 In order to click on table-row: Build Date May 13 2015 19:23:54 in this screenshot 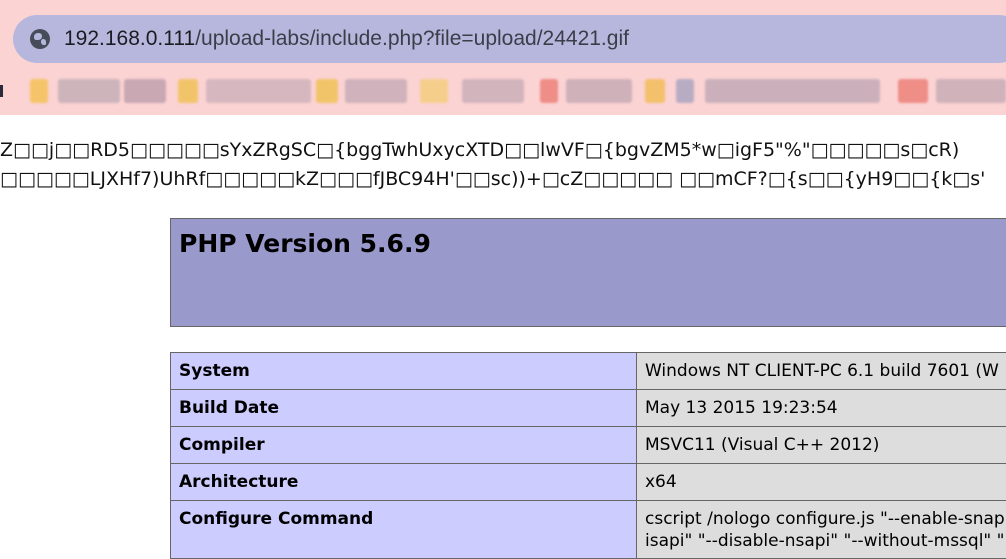, I will do `click(588, 408)`.